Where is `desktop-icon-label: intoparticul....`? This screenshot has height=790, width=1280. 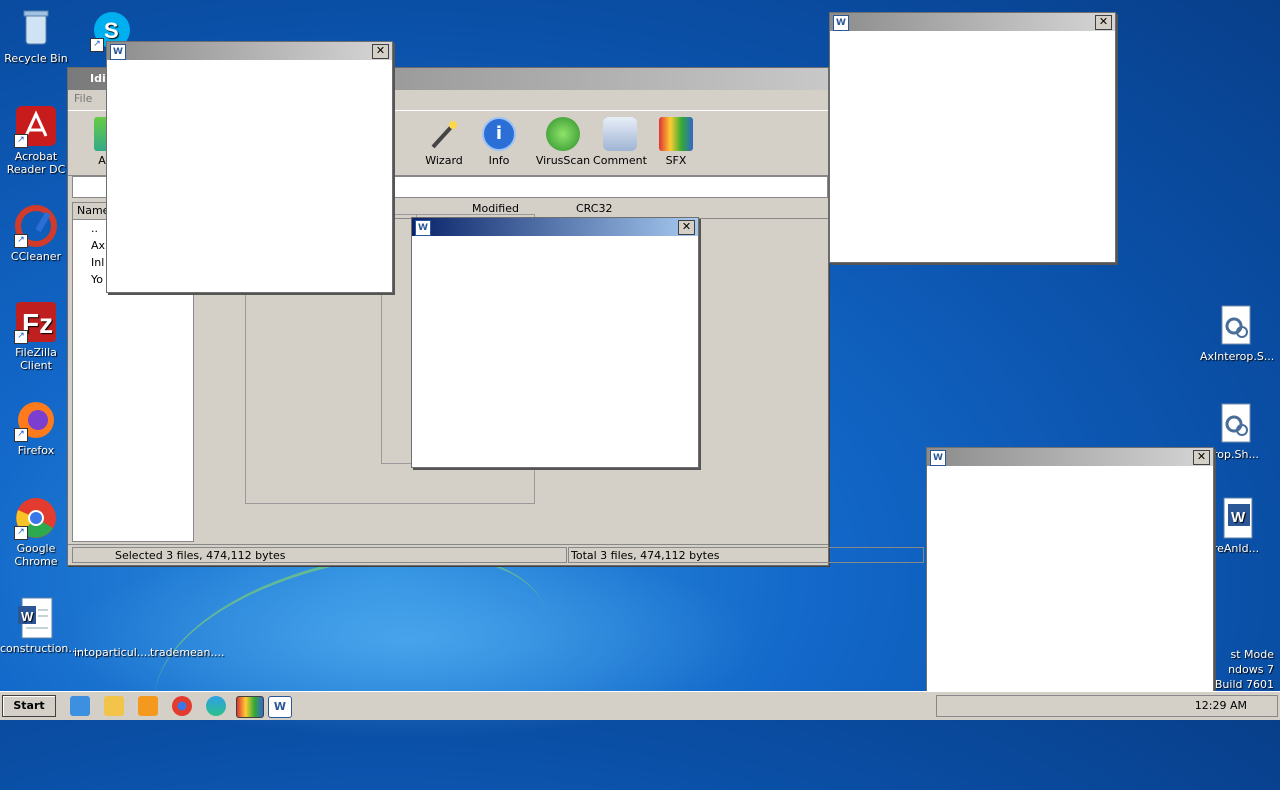
desktop-icon-label: intoparticul.... is located at coordinates (112, 652).